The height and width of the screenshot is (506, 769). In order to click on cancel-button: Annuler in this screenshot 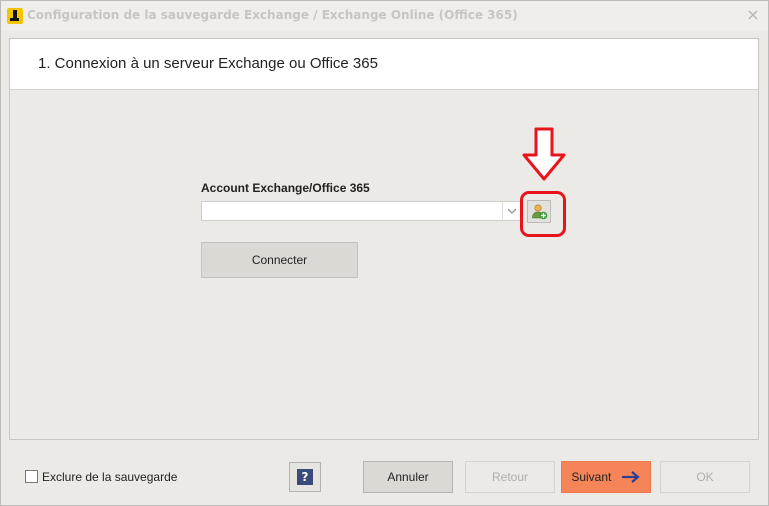, I will do `click(408, 477)`.